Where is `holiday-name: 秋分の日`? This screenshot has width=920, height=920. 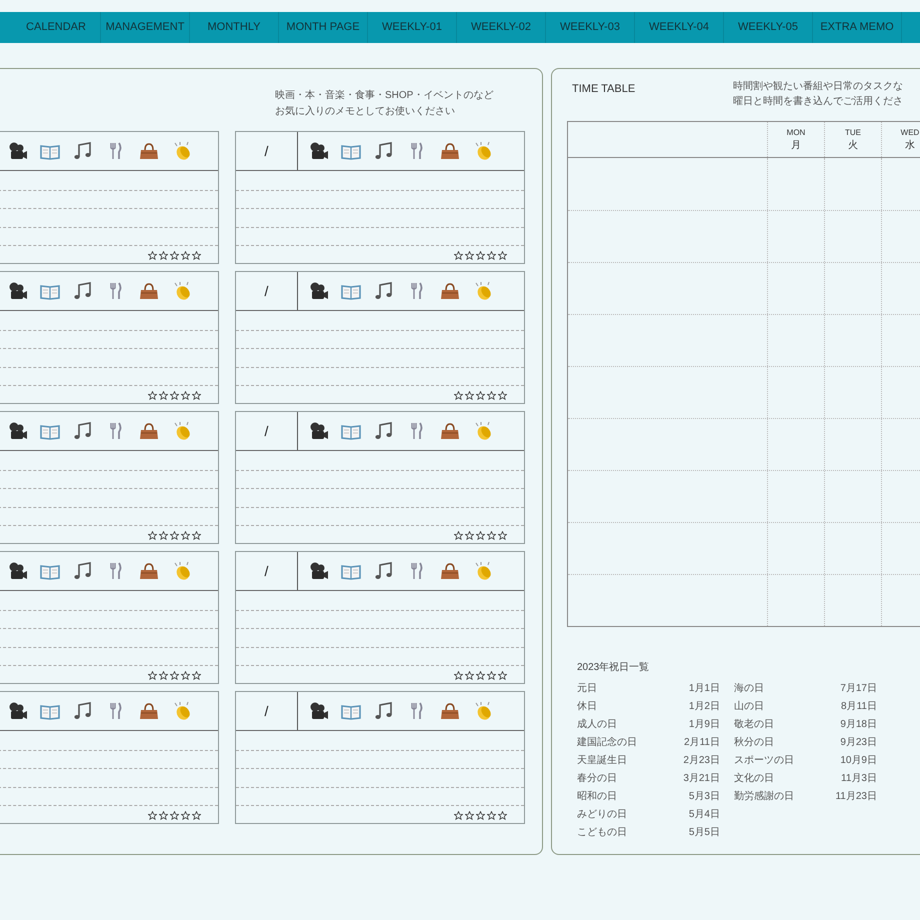 holiday-name: 秋分の日 is located at coordinates (754, 743).